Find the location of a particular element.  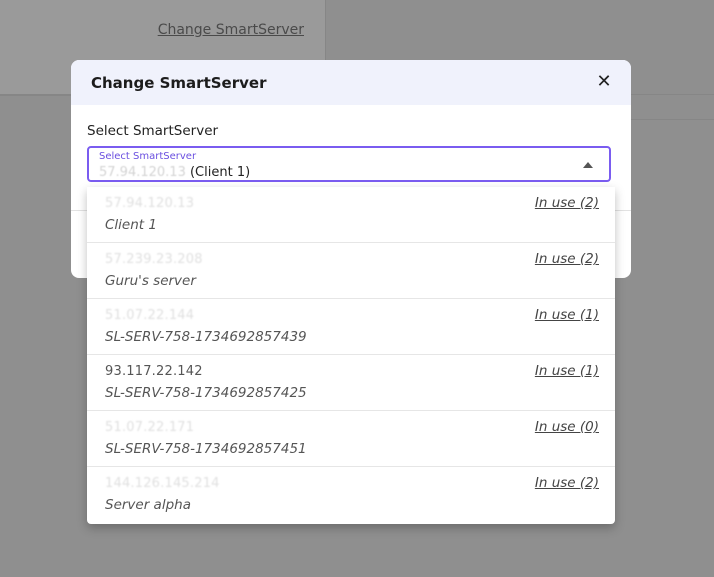

option-ip: 144.126.145.214 is located at coordinates (162, 483).